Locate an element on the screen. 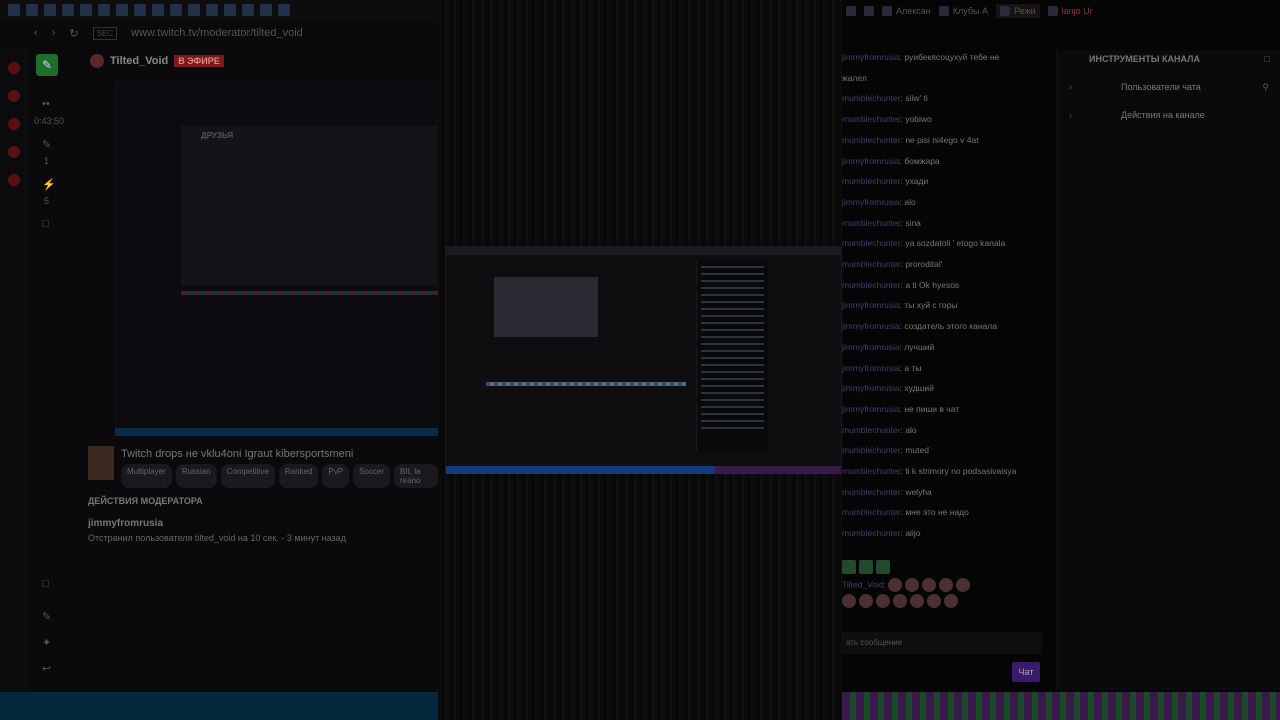  back-icon: ‹ is located at coordinates (36, 33).